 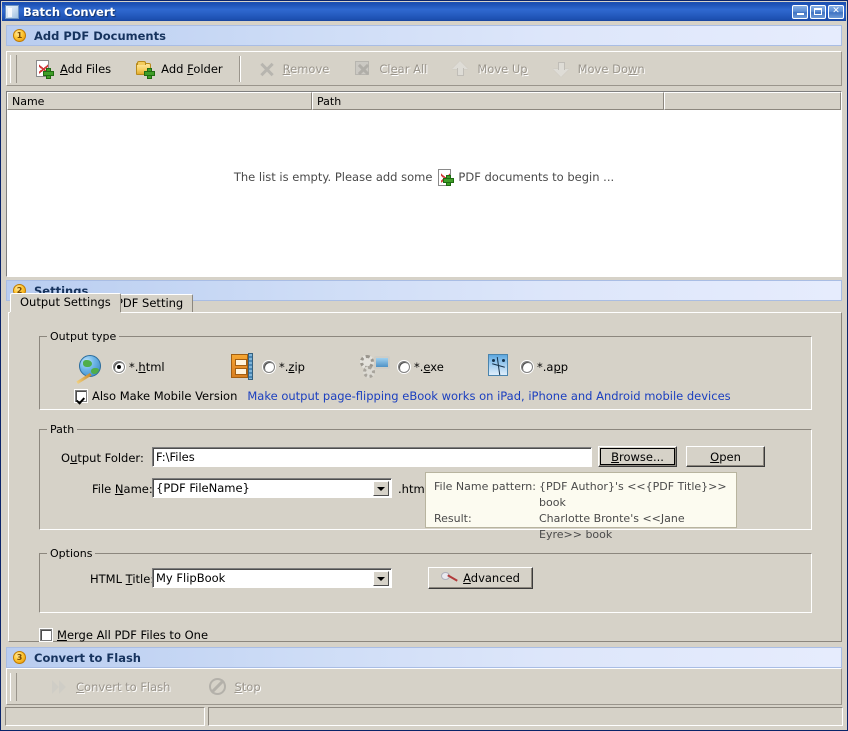 What do you see at coordinates (424, 657) in the screenshot?
I see `step3-header: 3 Convert to Flash` at bounding box center [424, 657].